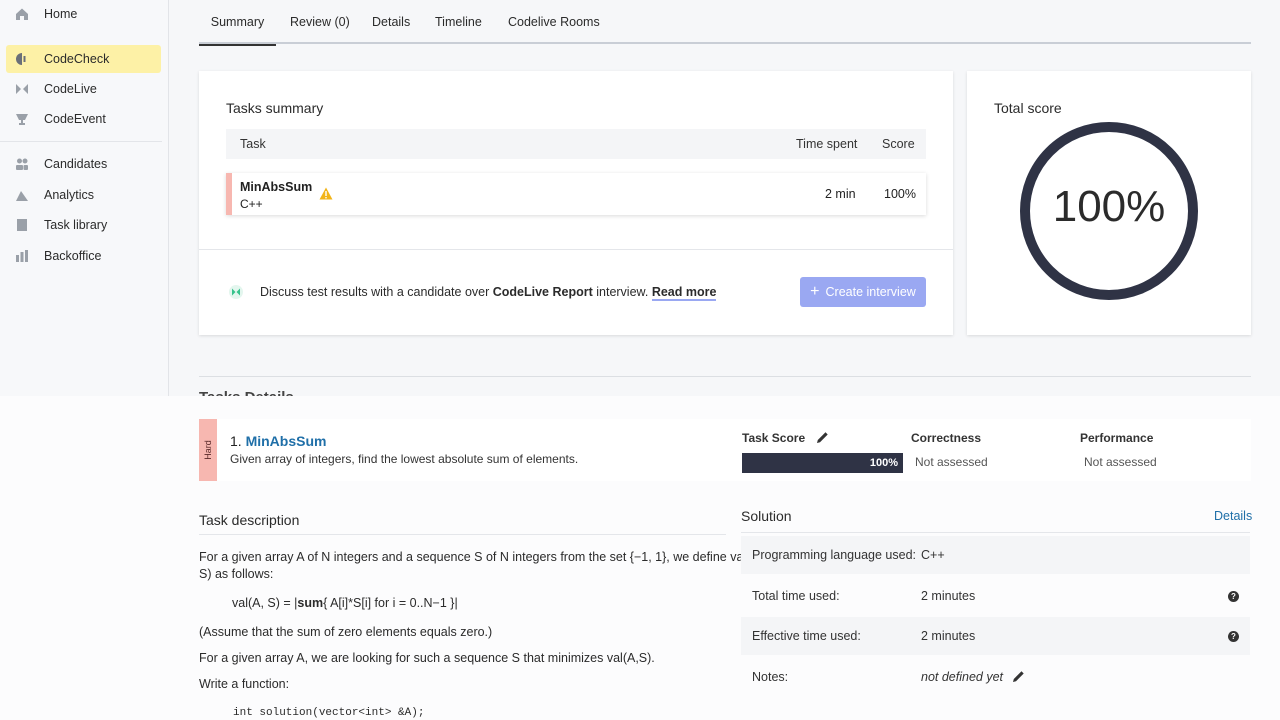 This screenshot has width=1280, height=720. What do you see at coordinates (326, 195) in the screenshot?
I see `warning-icon` at bounding box center [326, 195].